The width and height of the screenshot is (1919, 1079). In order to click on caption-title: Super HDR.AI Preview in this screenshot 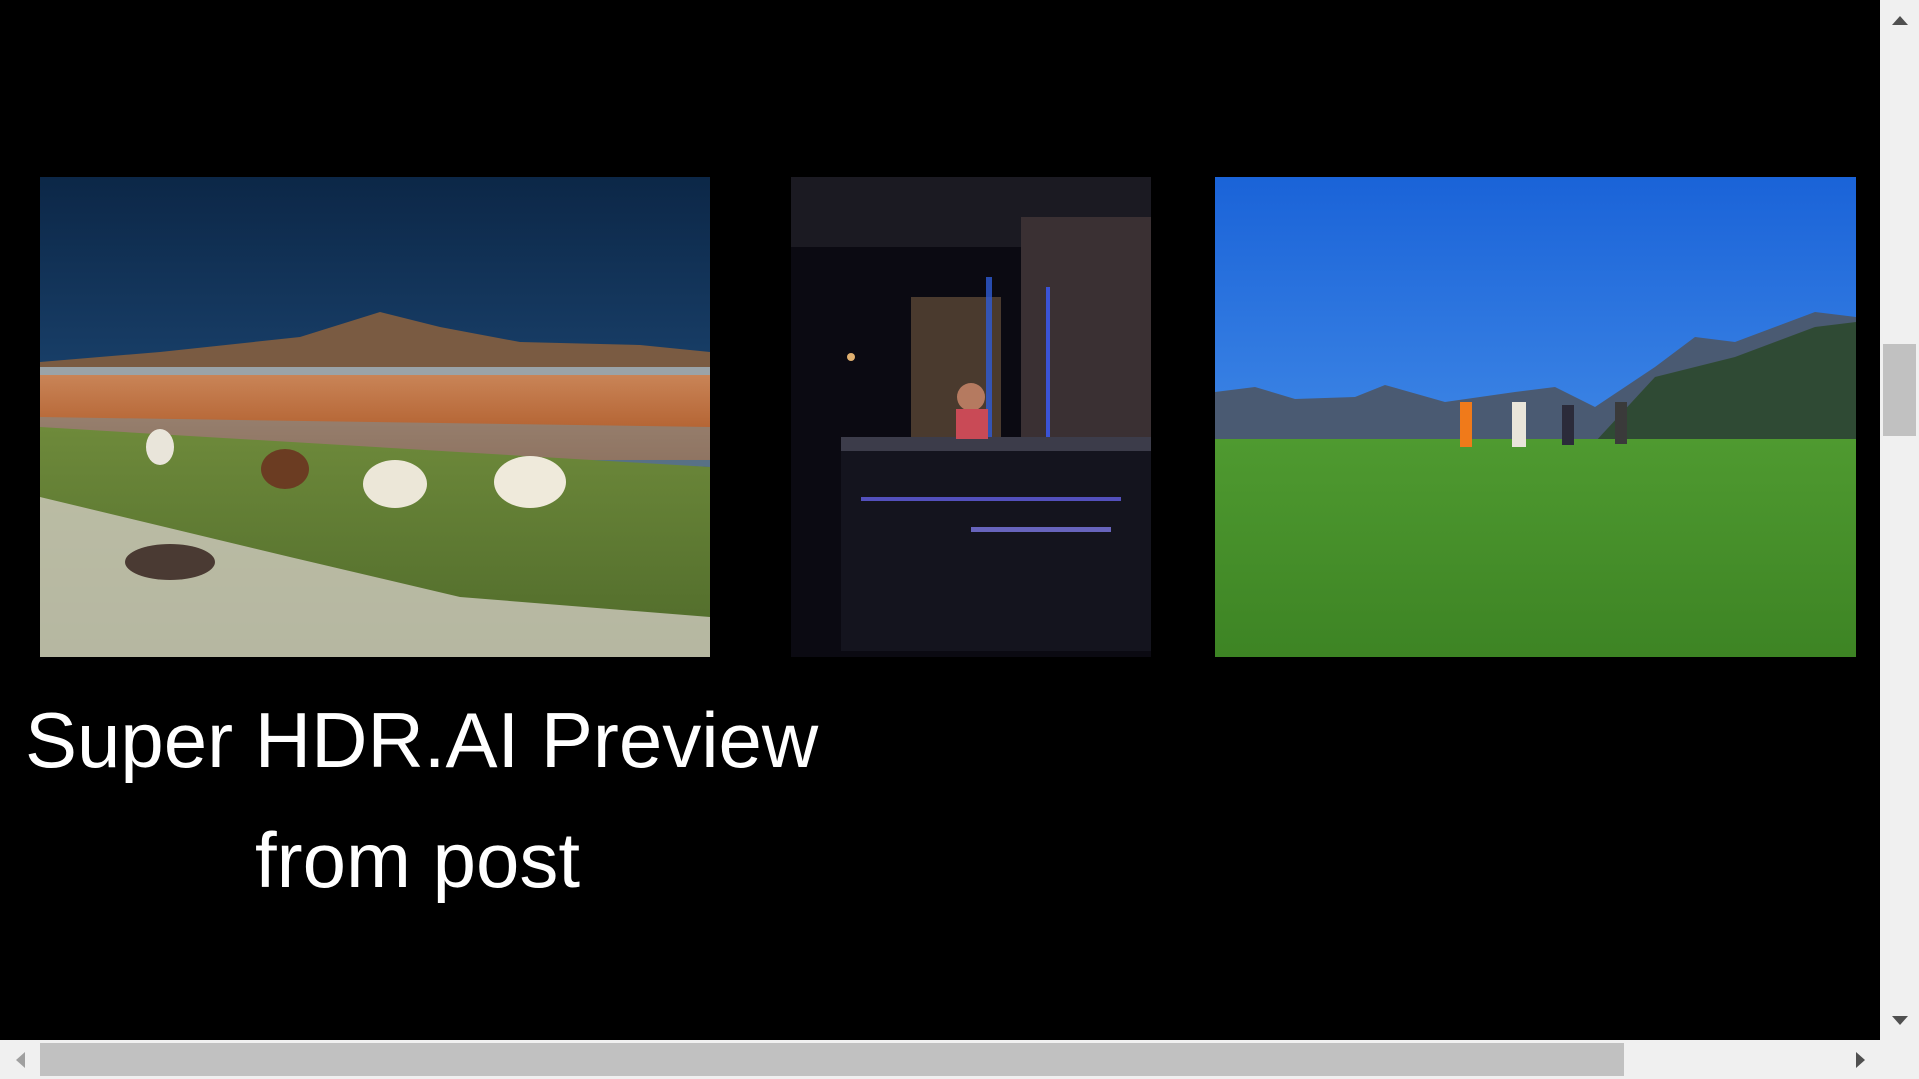, I will do `click(422, 740)`.